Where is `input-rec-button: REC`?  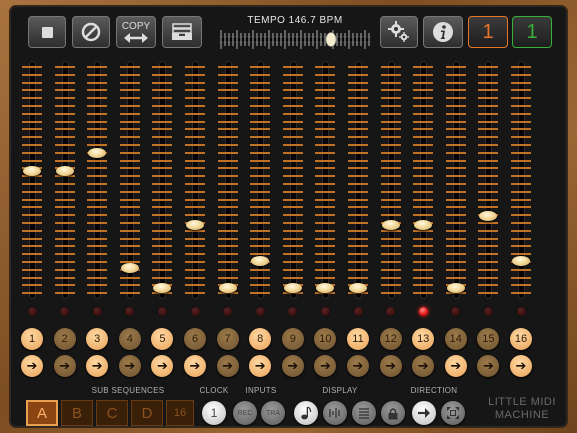 input-rec-button: REC is located at coordinates (245, 413).